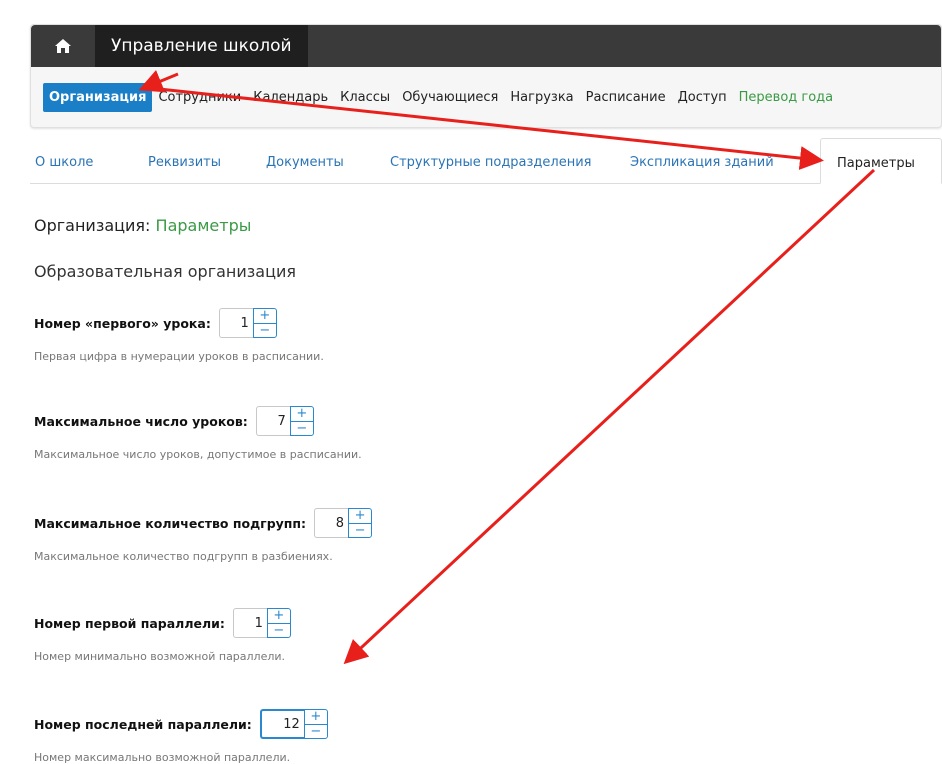 This screenshot has height=764, width=942. I want to click on app-title: Управление школой, so click(201, 46).